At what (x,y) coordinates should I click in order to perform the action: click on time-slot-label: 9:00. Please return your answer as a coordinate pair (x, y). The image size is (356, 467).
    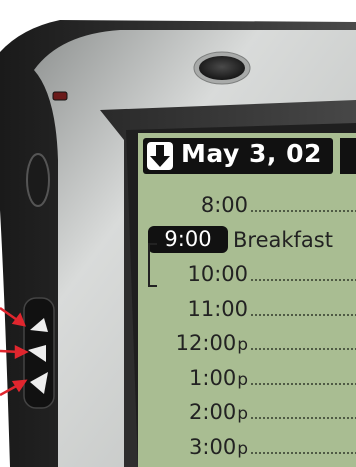
    Looking at the image, I should click on (188, 239).